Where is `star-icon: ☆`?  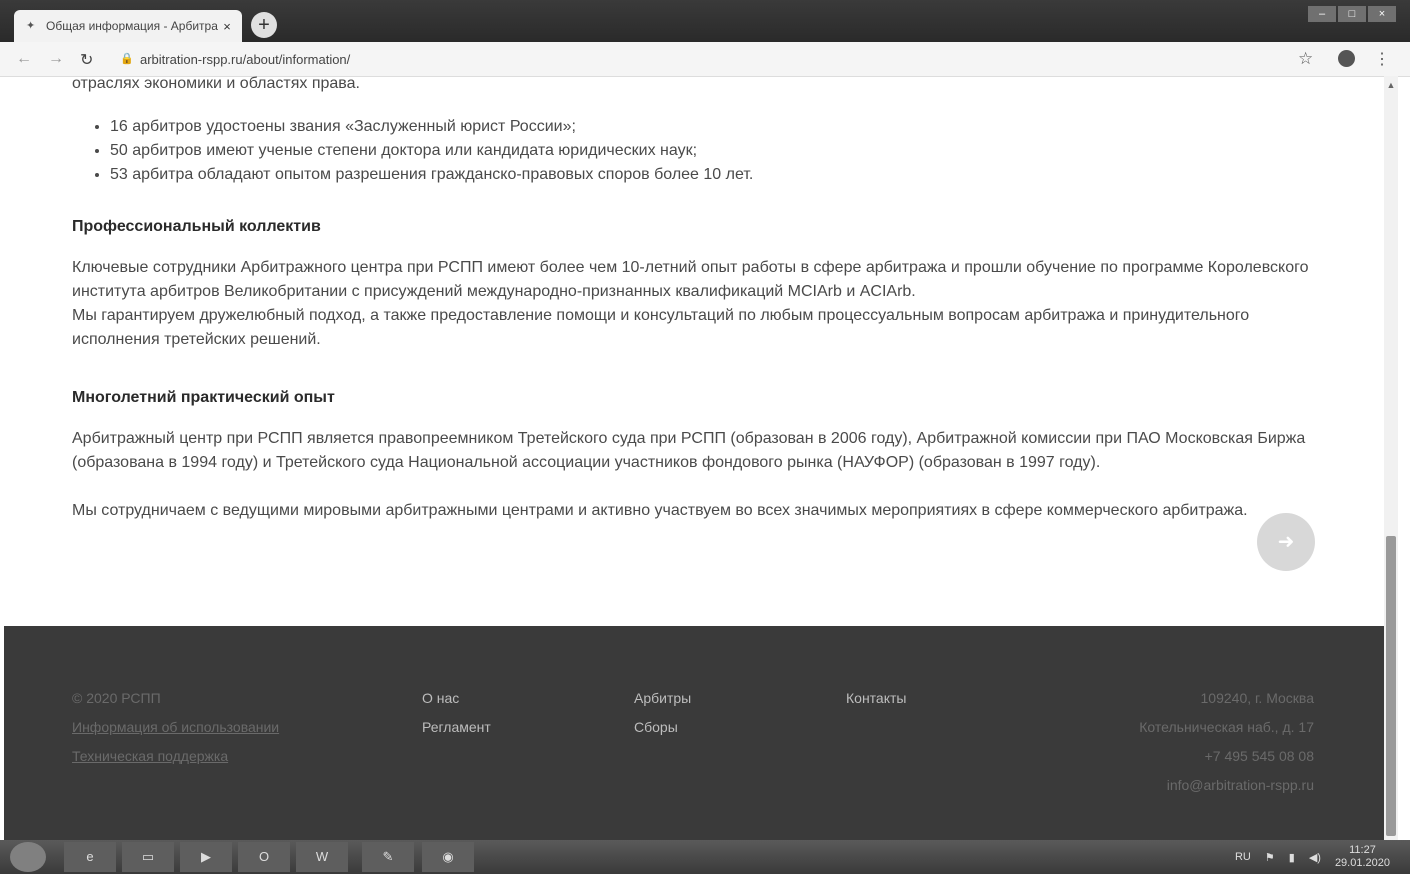 star-icon: ☆ is located at coordinates (1305, 59).